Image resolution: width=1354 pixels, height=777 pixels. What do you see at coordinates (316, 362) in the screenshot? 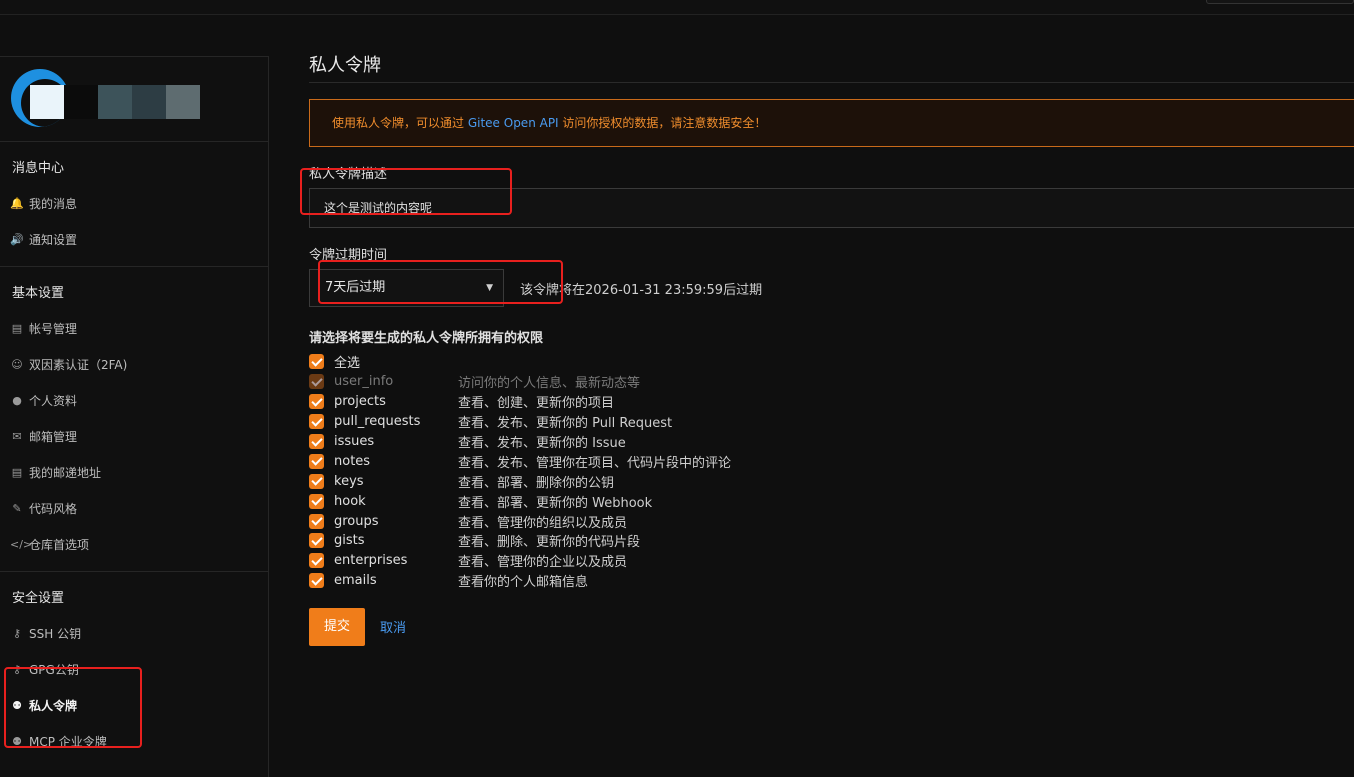
I see `select-all-checkbox` at bounding box center [316, 362].